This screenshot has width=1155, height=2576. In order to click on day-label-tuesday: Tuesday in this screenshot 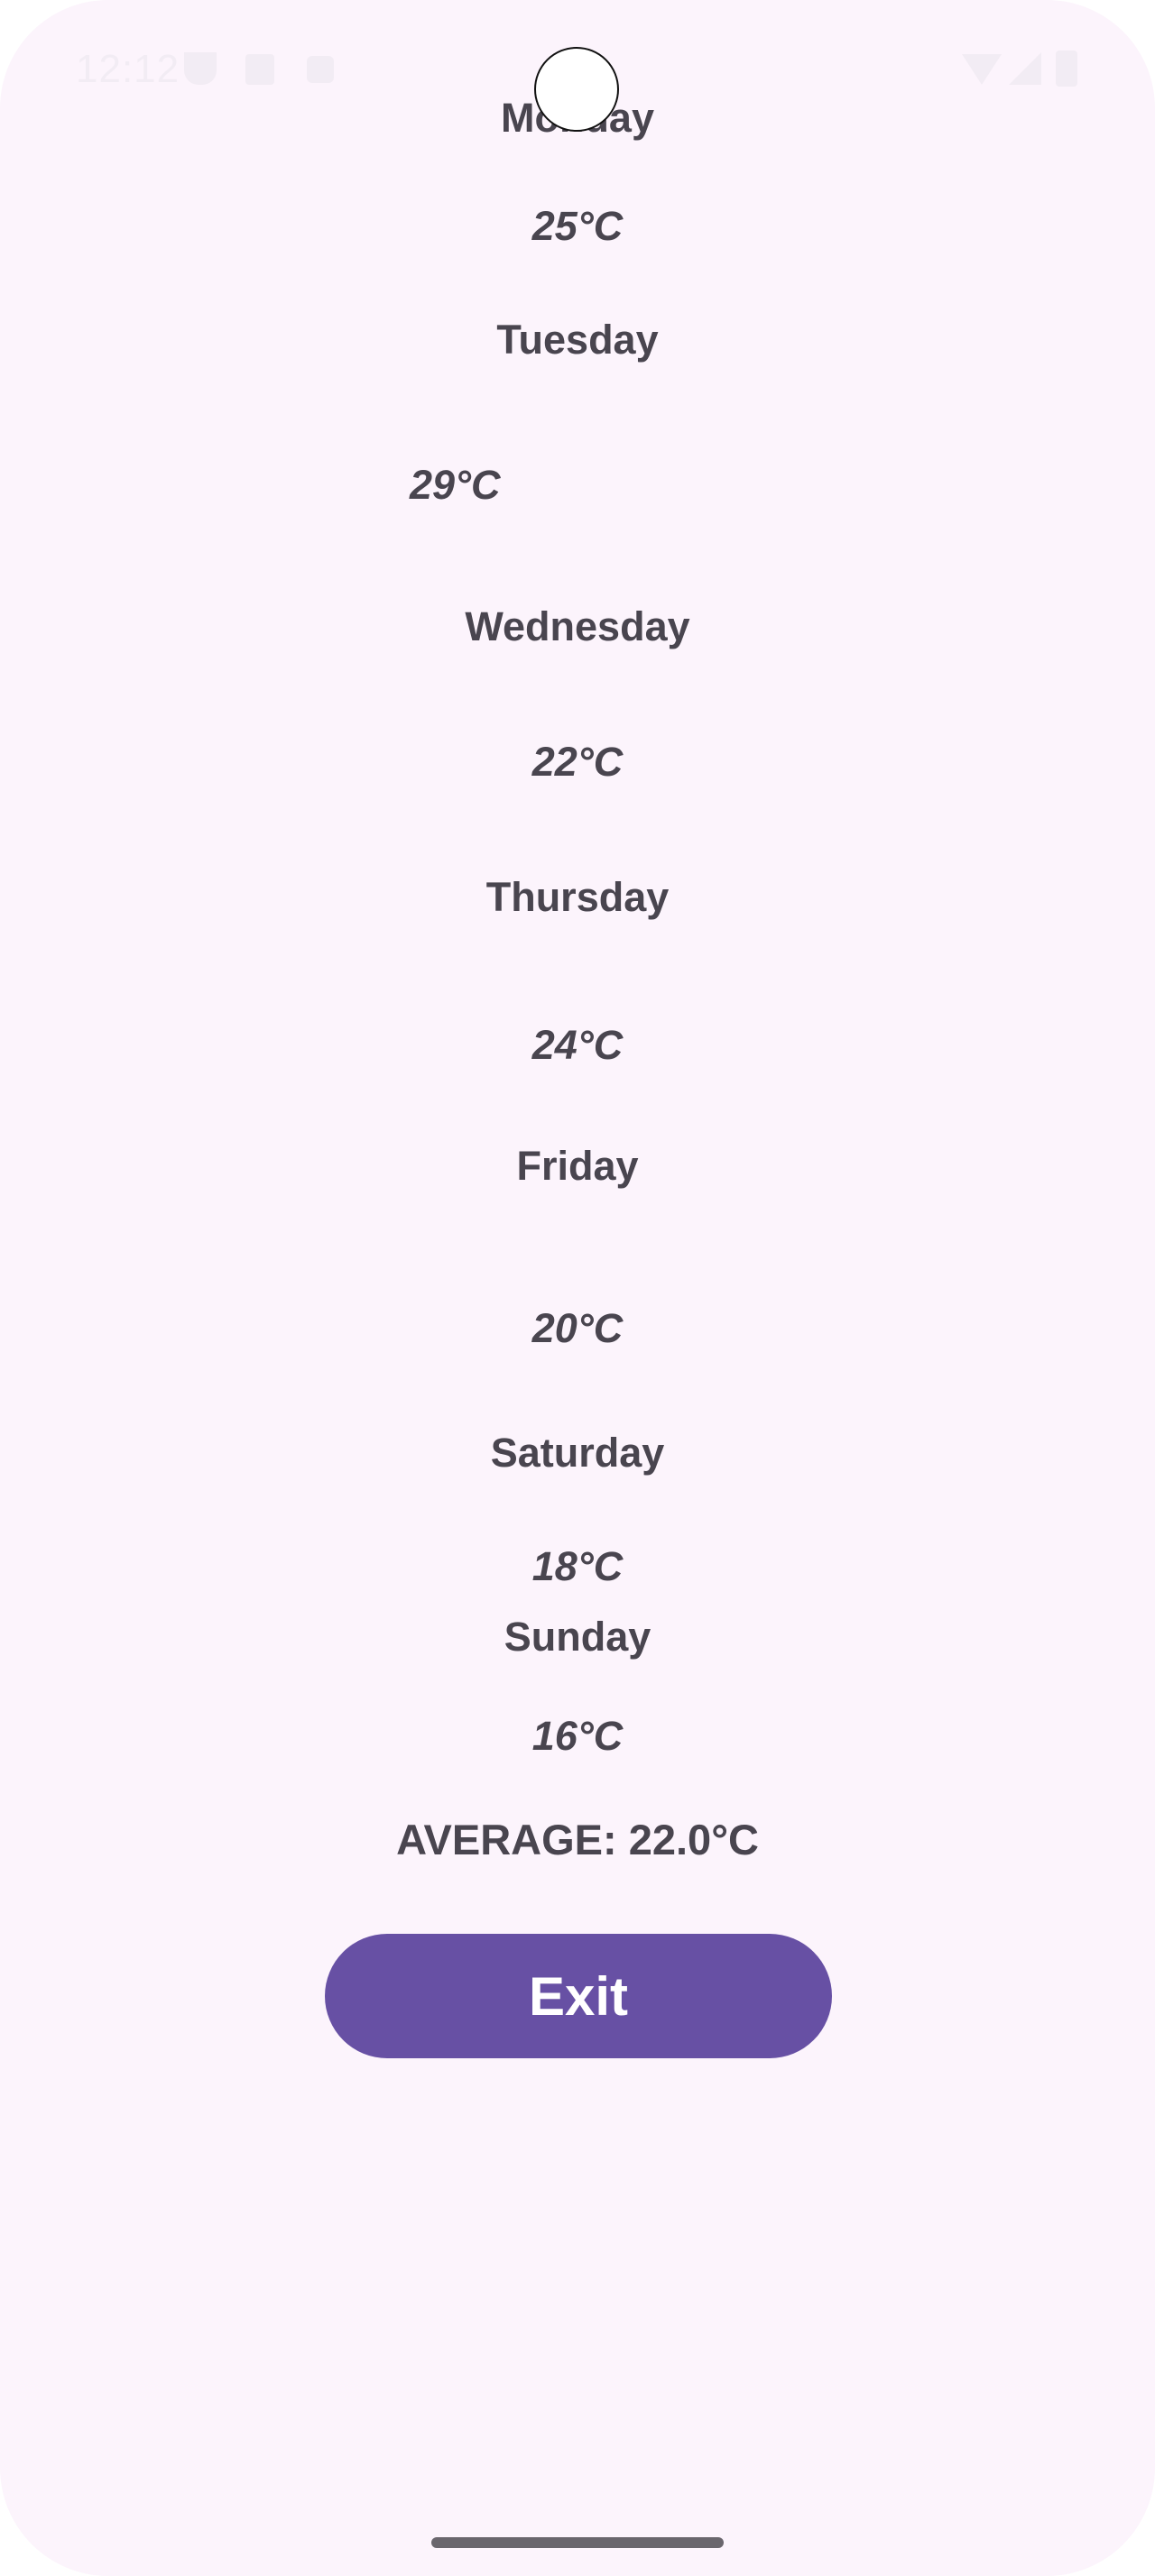, I will do `click(577, 340)`.